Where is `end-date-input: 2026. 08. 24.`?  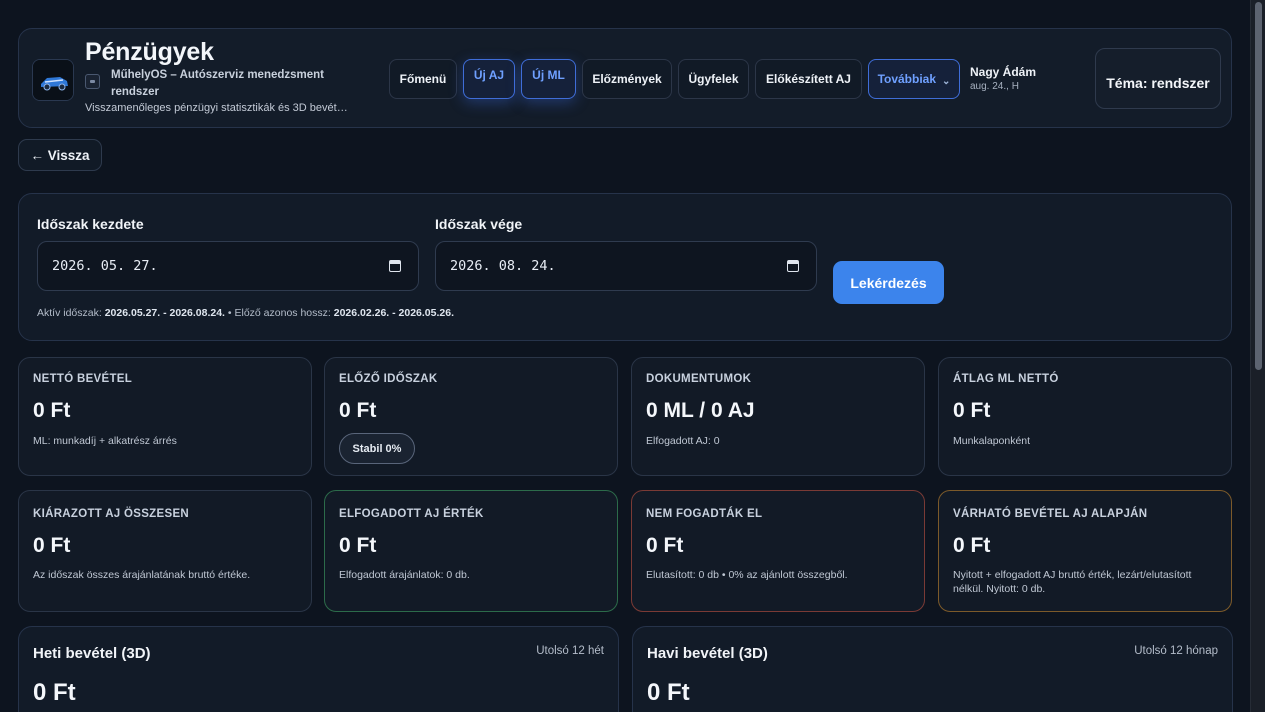
end-date-input: 2026. 08. 24. is located at coordinates (626, 266).